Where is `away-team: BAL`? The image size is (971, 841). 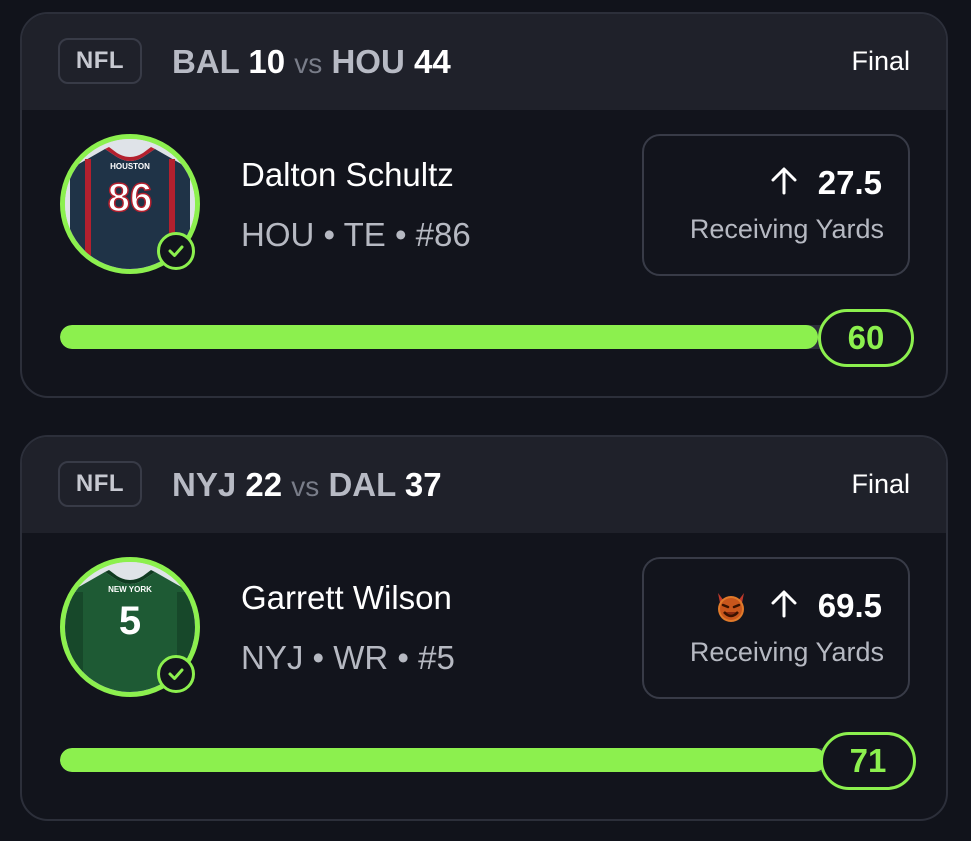
away-team: BAL is located at coordinates (206, 61).